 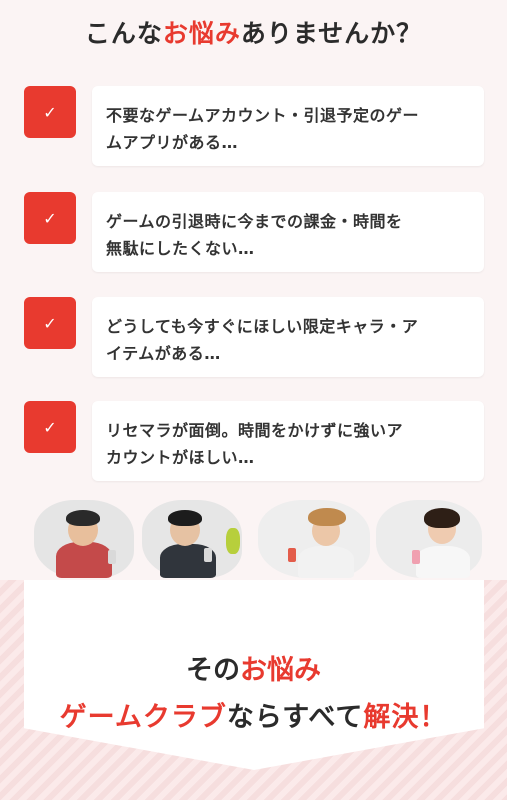 What do you see at coordinates (201, 33) in the screenshot?
I see `title-accent: お悩み` at bounding box center [201, 33].